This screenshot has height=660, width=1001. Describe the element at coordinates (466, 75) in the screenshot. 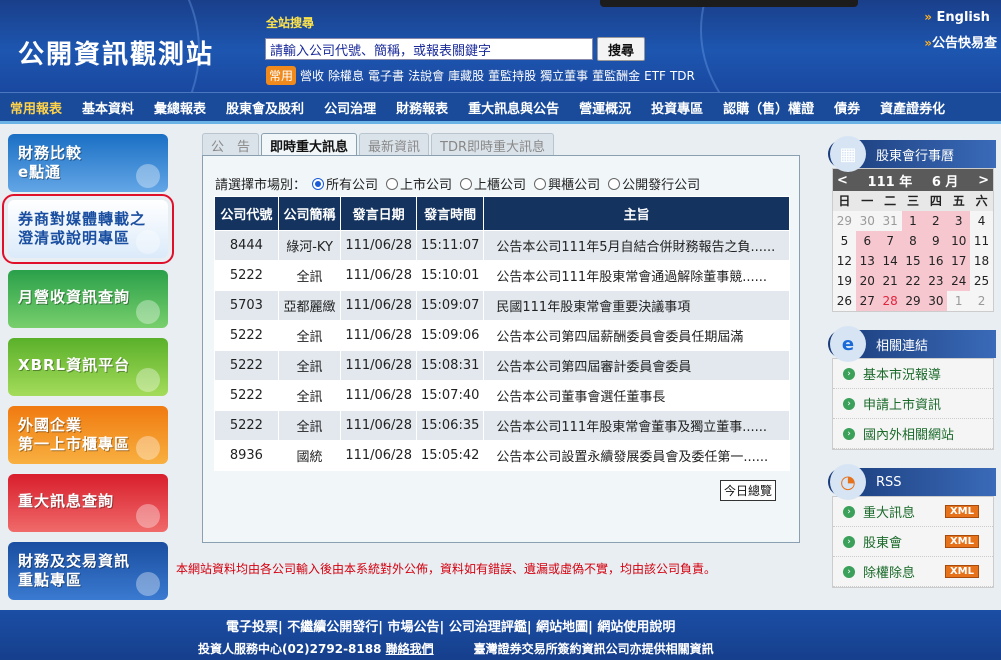

I see `quick-link: 庫藏股` at that location.